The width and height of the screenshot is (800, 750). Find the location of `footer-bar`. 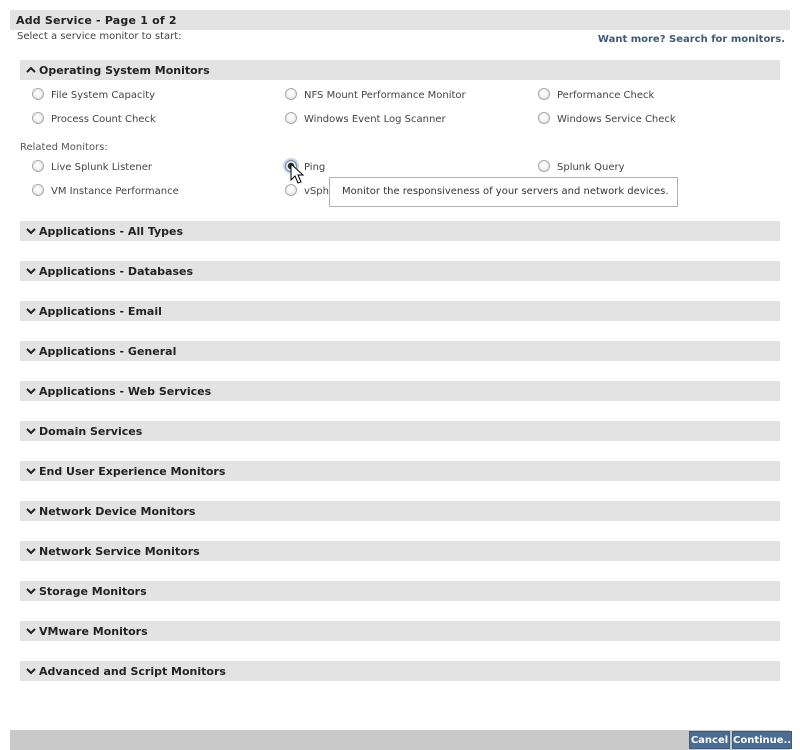

footer-bar is located at coordinates (400, 740).